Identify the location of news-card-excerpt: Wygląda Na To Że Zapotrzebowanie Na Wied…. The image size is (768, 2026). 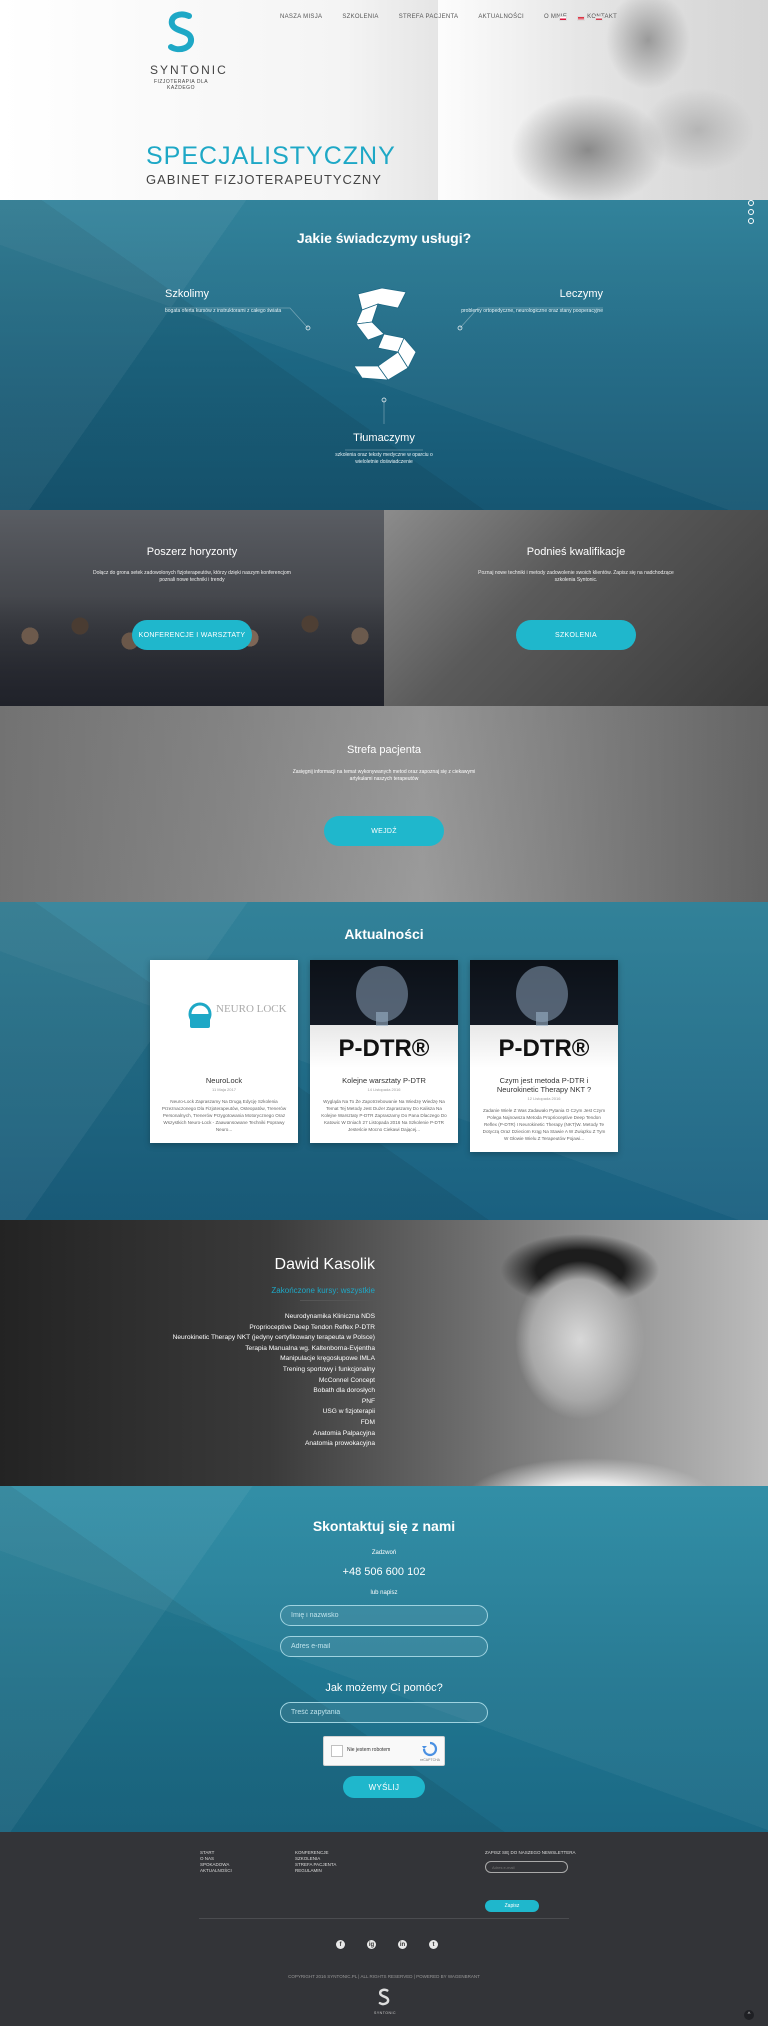
(384, 1115).